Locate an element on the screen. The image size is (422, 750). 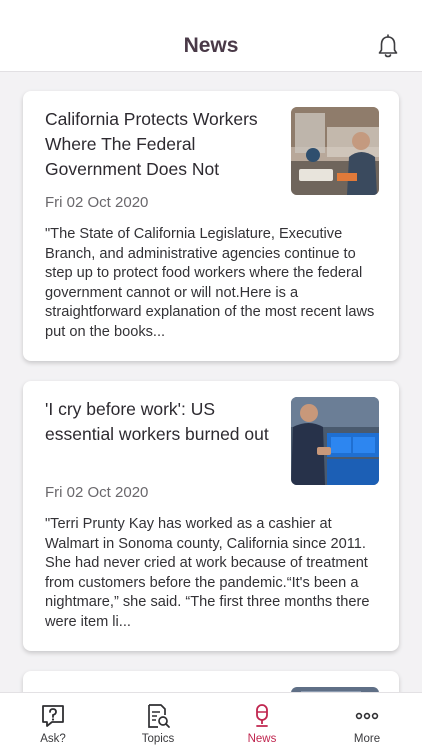
question-icon is located at coordinates (53, 716).